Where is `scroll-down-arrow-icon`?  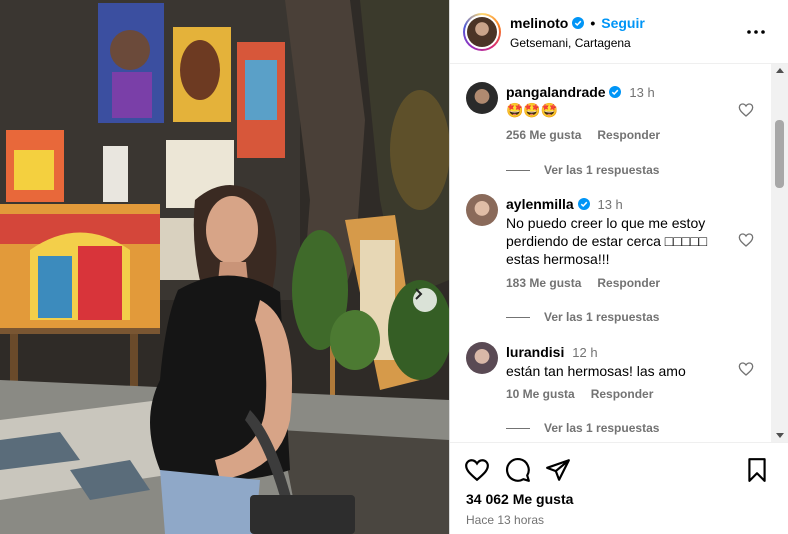
scroll-down-arrow-icon is located at coordinates (780, 435).